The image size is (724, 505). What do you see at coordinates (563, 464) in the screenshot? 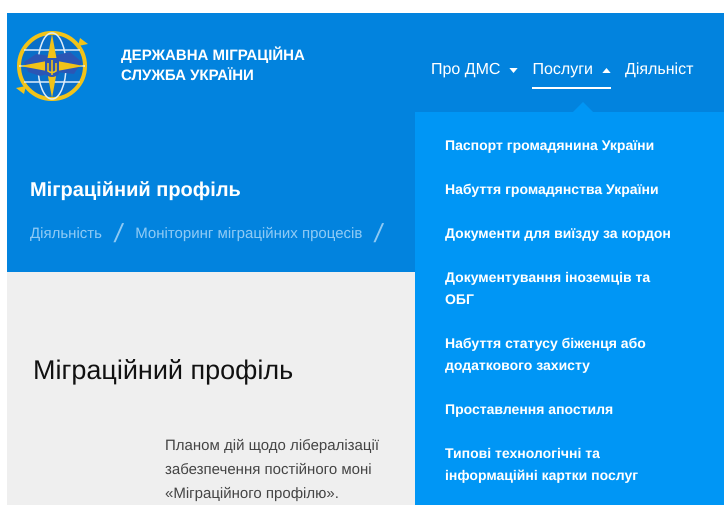
I see `menu-item: Типові технологічні та інформаційні картки послуг` at bounding box center [563, 464].